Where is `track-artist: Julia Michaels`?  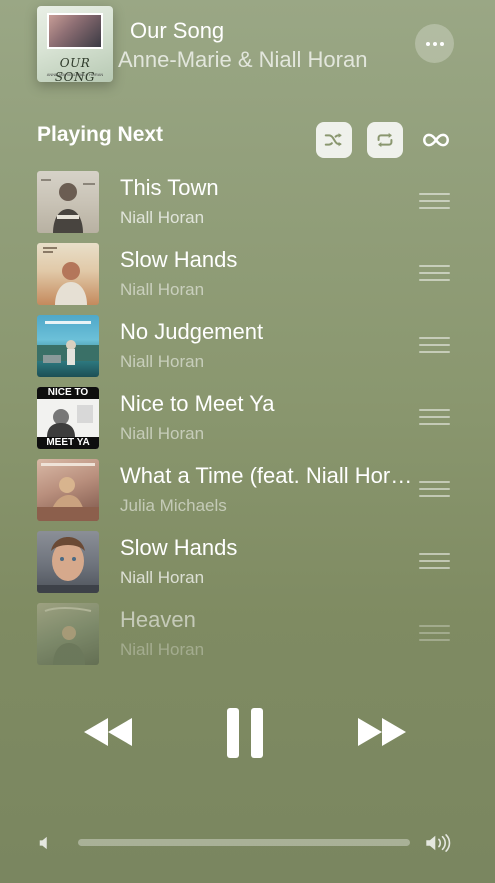
track-artist: Julia Michaels is located at coordinates (173, 505).